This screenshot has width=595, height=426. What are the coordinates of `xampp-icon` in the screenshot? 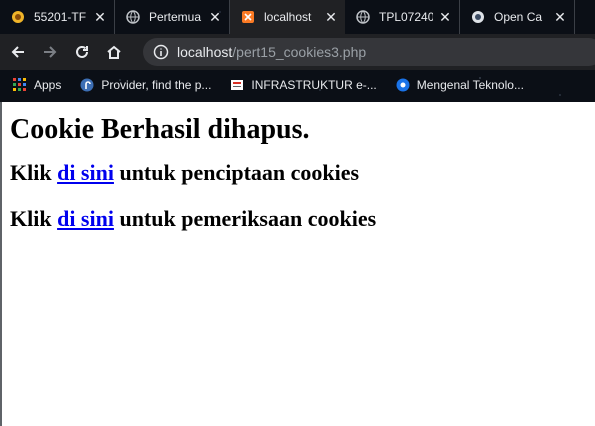 It's located at (248, 17).